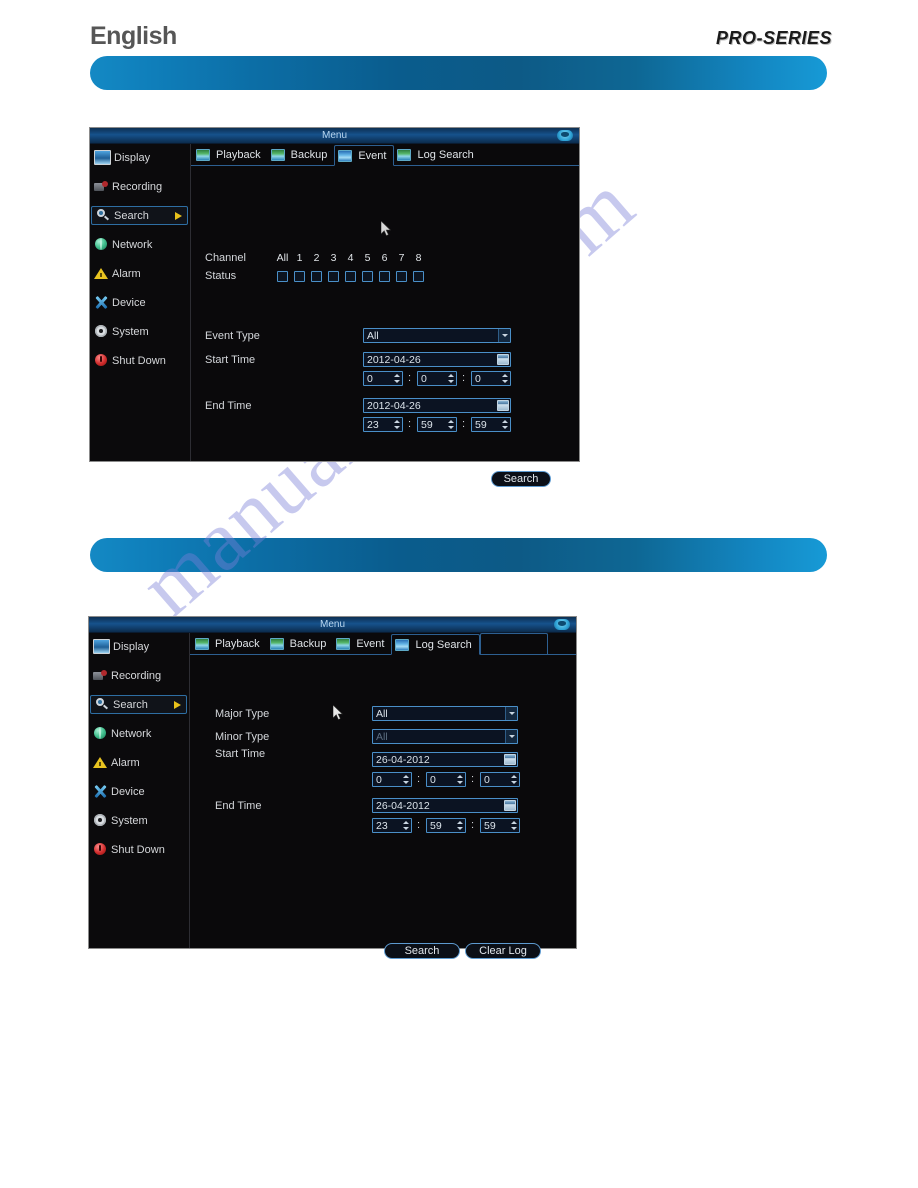  Describe the element at coordinates (445, 736) in the screenshot. I see `minor-type-select: All` at that location.